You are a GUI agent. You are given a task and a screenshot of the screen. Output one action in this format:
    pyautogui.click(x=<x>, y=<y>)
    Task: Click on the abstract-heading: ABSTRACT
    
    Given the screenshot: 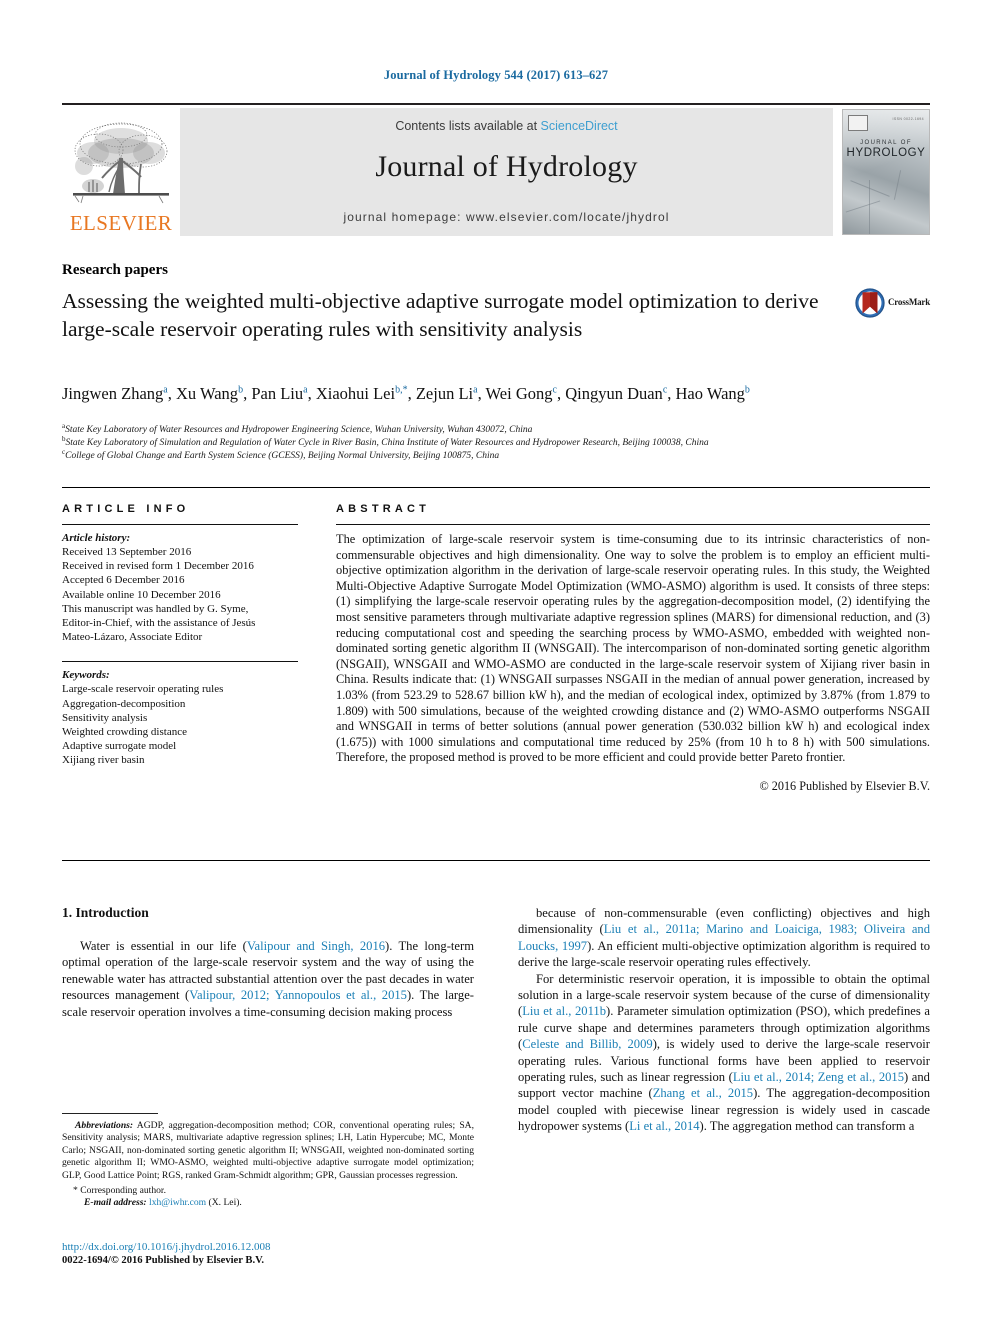 What is the action you would take?
    pyautogui.click(x=383, y=509)
    